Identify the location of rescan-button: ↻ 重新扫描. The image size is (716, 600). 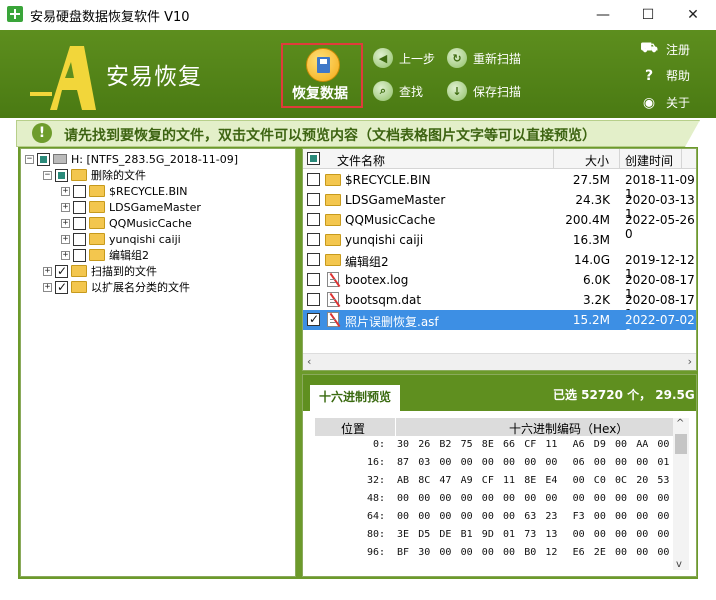
(484, 58).